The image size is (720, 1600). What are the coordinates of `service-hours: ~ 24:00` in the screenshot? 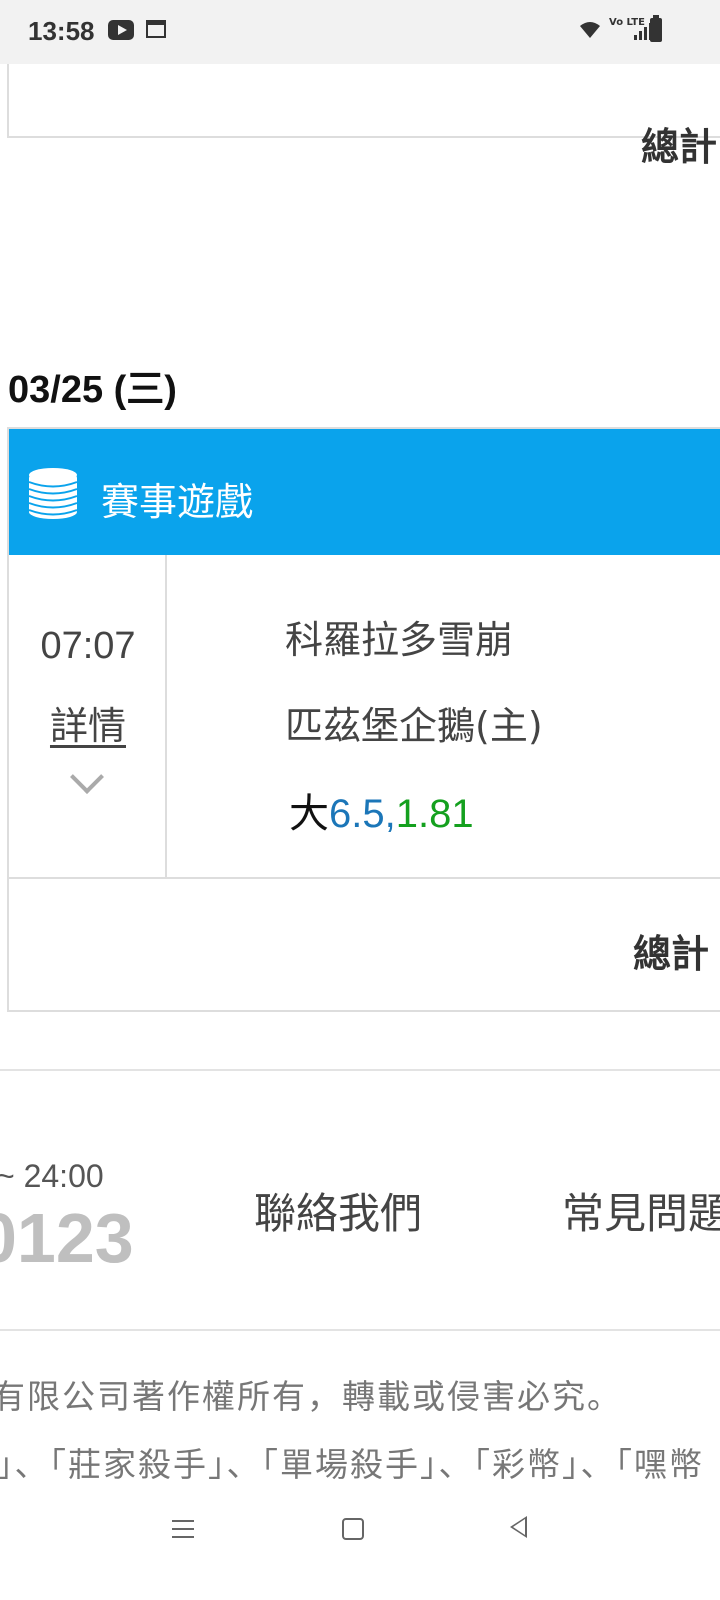 It's located at (52, 1176).